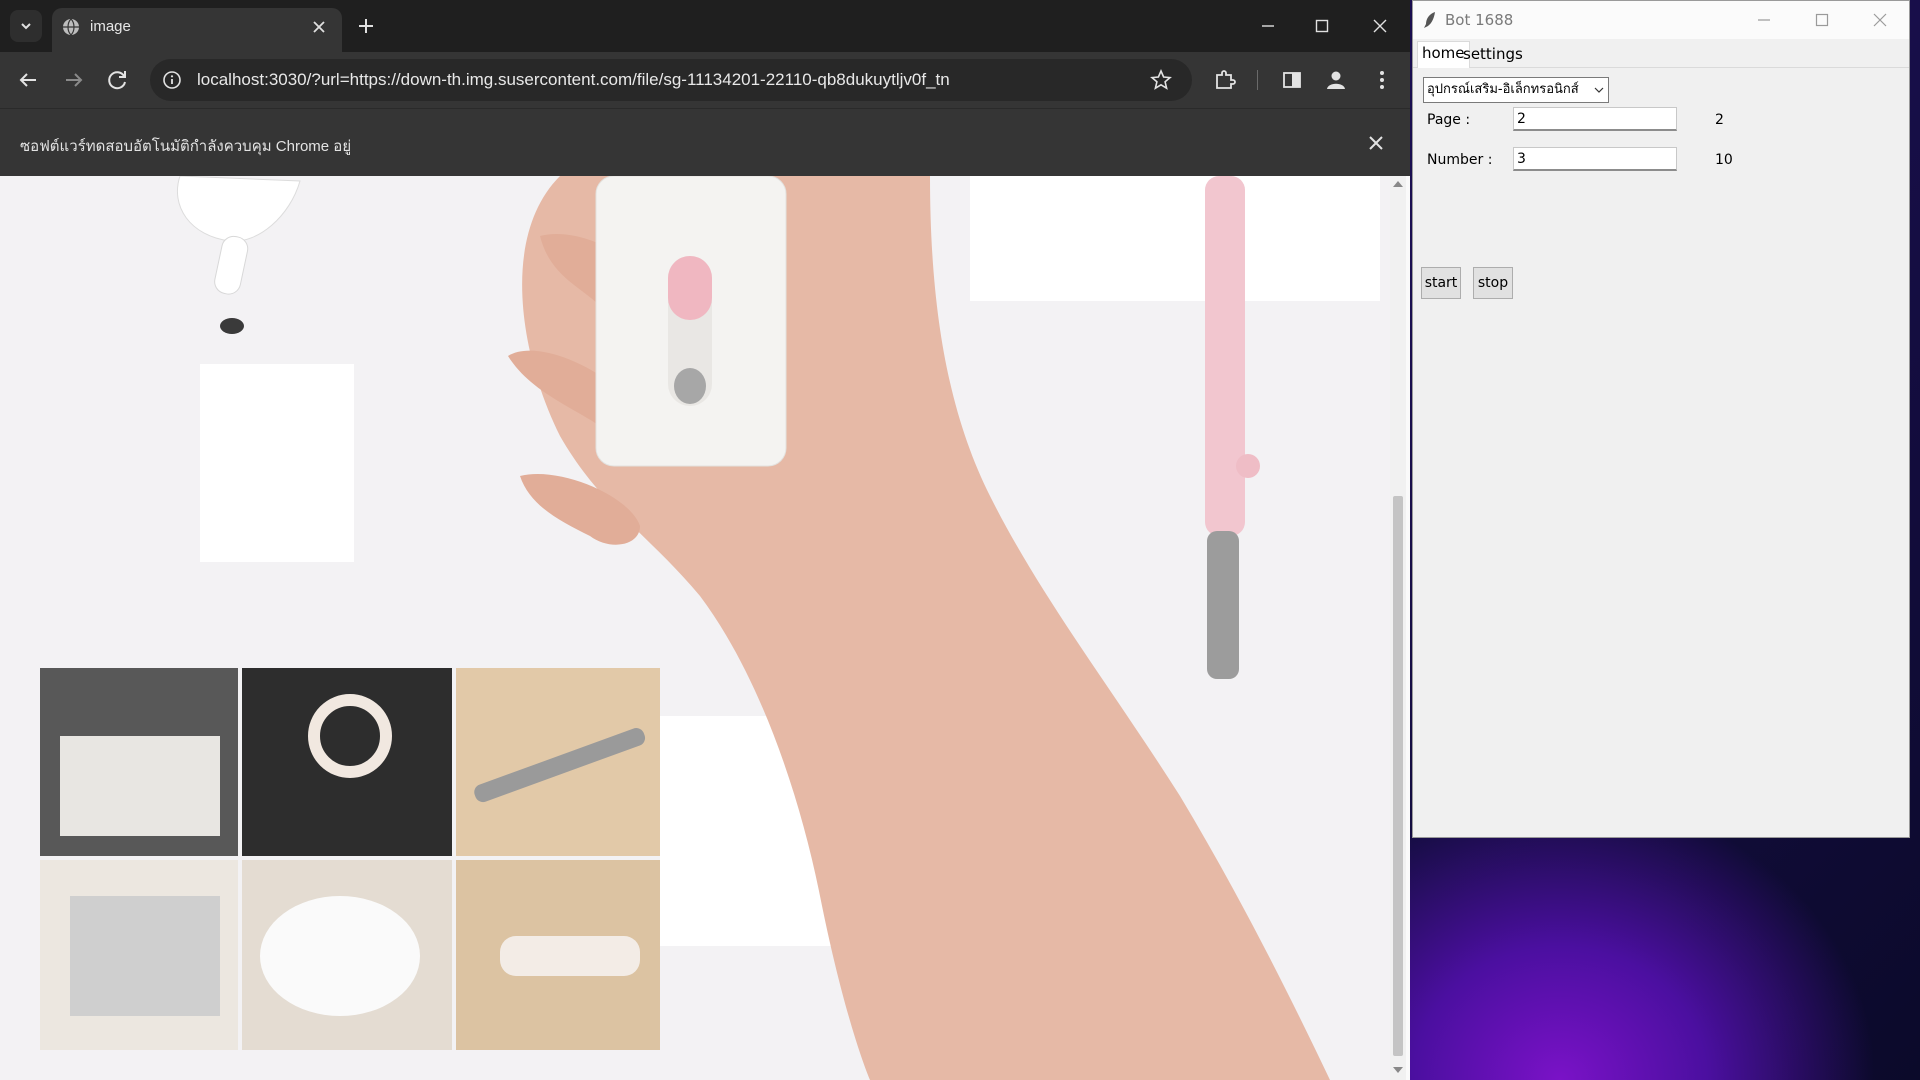  What do you see at coordinates (1595, 119) in the screenshot?
I see `page-input: 2` at bounding box center [1595, 119].